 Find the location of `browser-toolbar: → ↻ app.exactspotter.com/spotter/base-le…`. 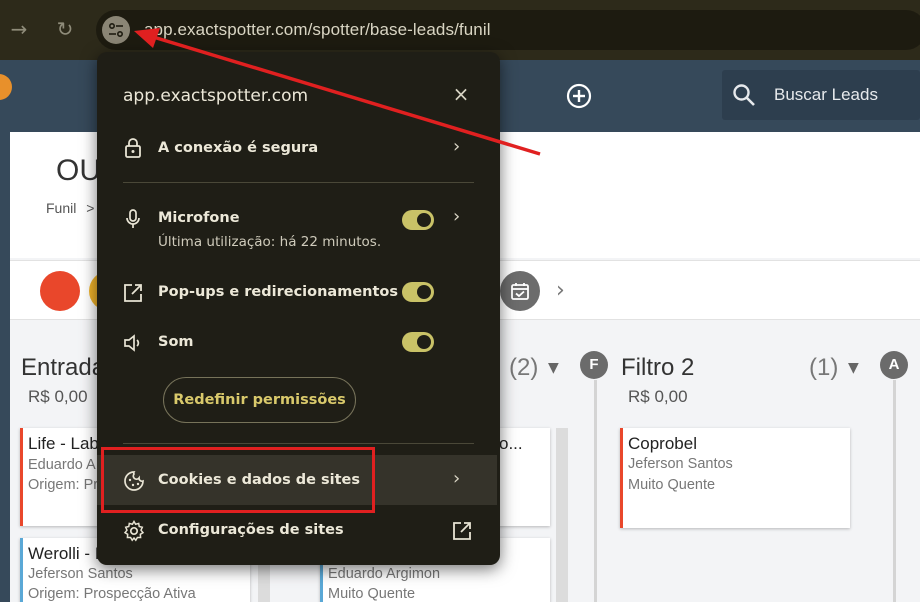

browser-toolbar: → ↻ app.exactspotter.com/spotter/base-le… is located at coordinates (460, 30).